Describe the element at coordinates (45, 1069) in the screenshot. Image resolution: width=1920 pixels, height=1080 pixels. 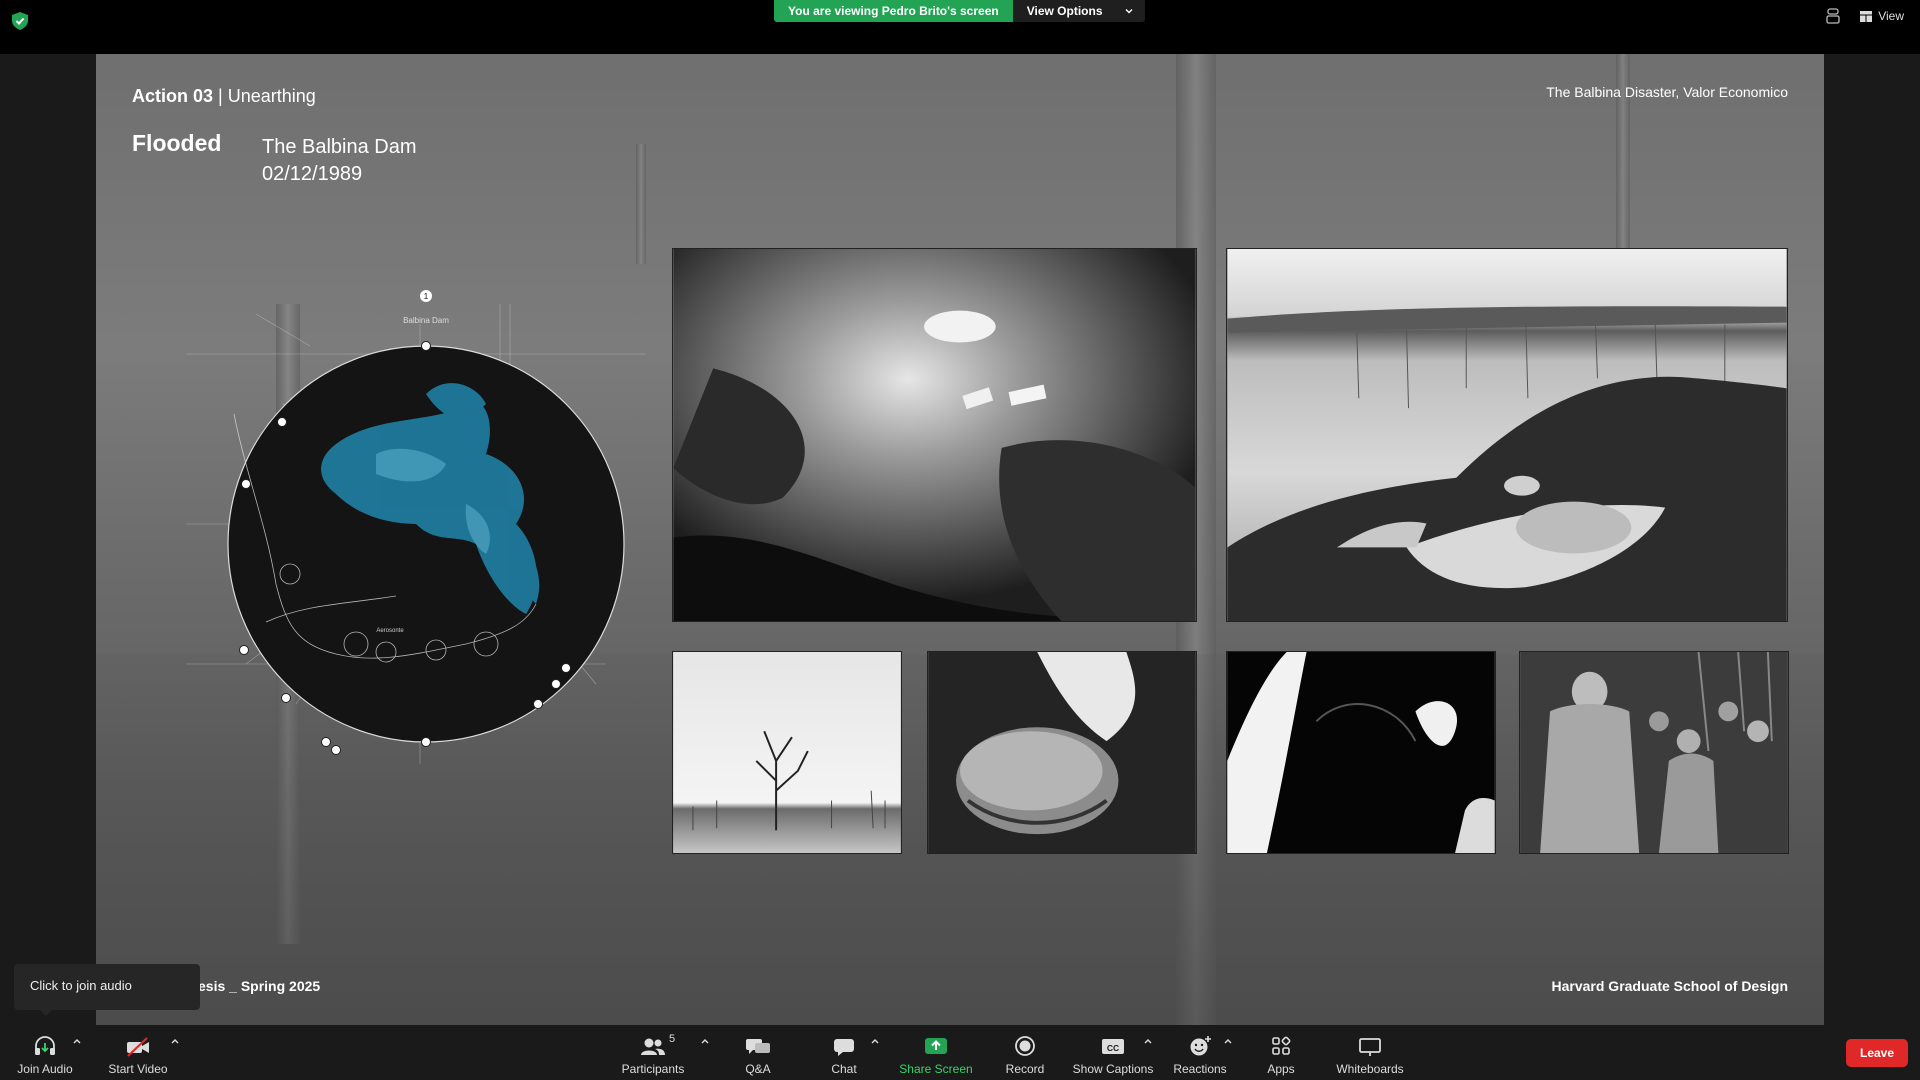
I see `join-audio-label: Join Audio` at that location.